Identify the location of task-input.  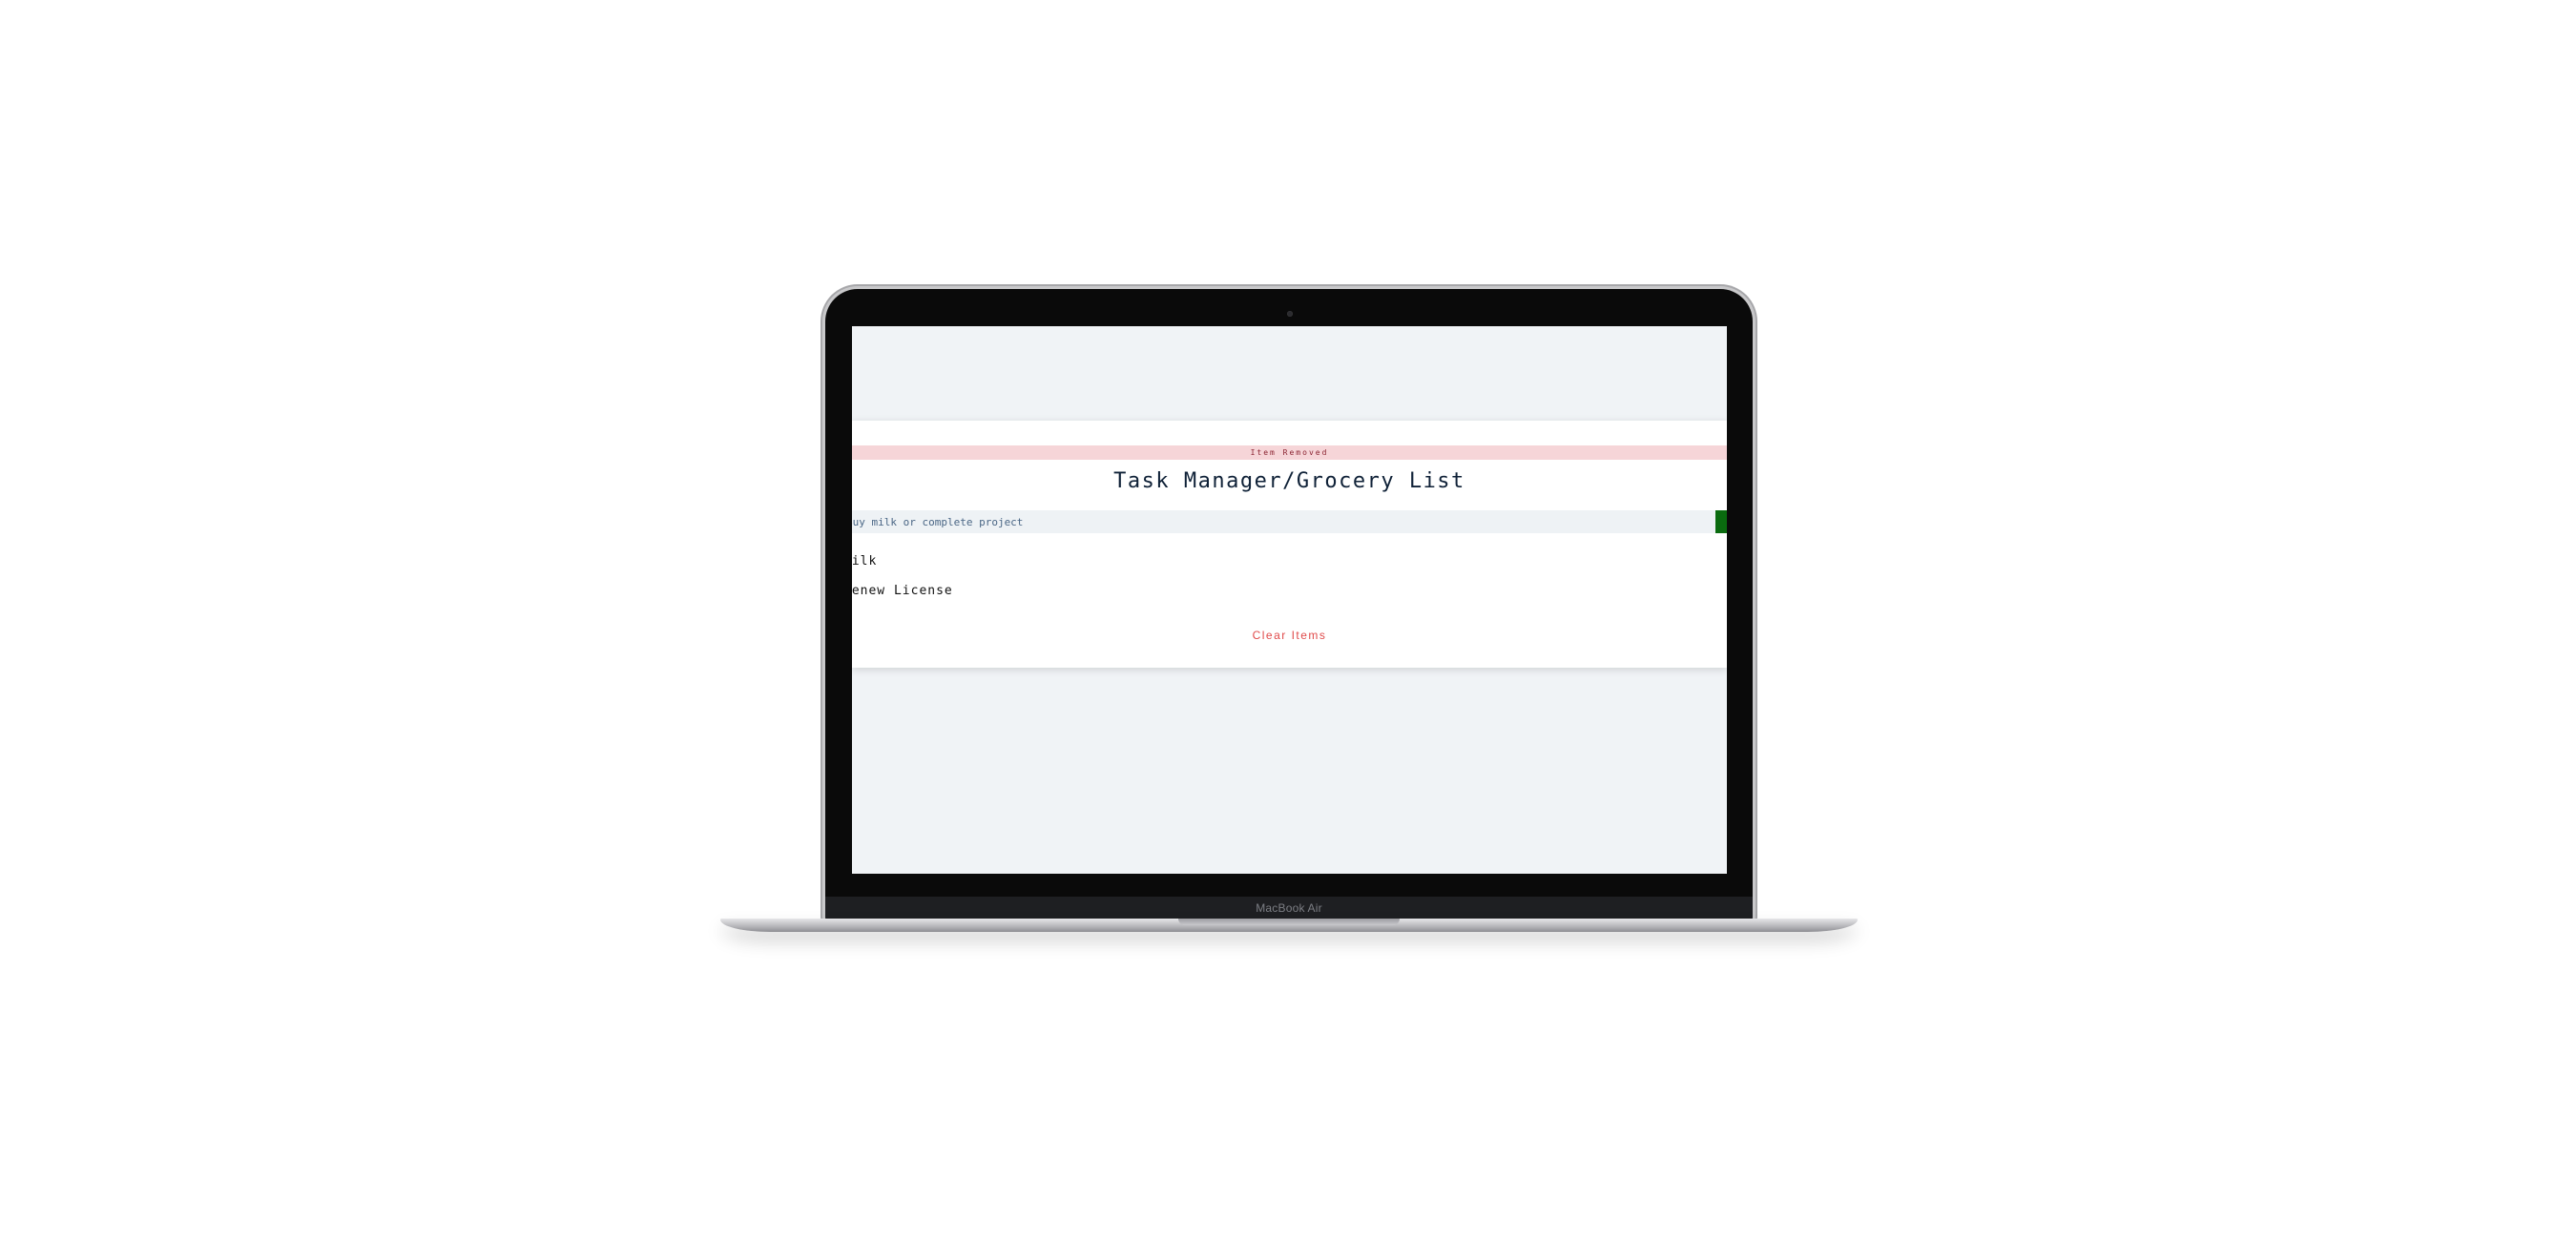
(1283, 521).